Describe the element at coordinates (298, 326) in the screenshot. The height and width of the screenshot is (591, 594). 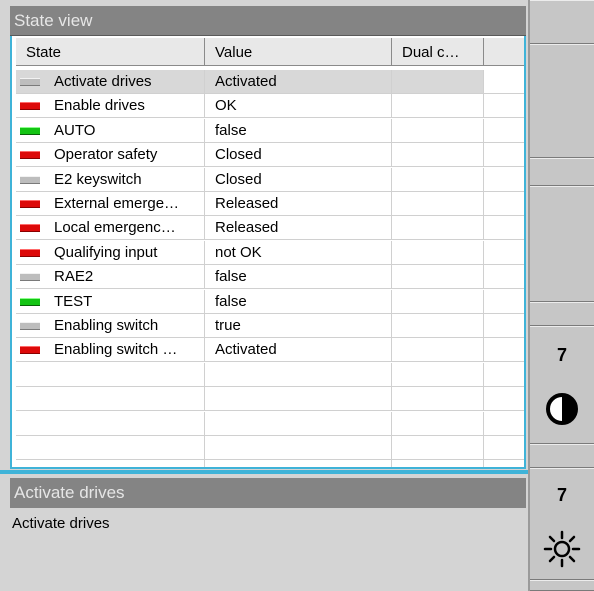
I see `value-cell: true` at that location.